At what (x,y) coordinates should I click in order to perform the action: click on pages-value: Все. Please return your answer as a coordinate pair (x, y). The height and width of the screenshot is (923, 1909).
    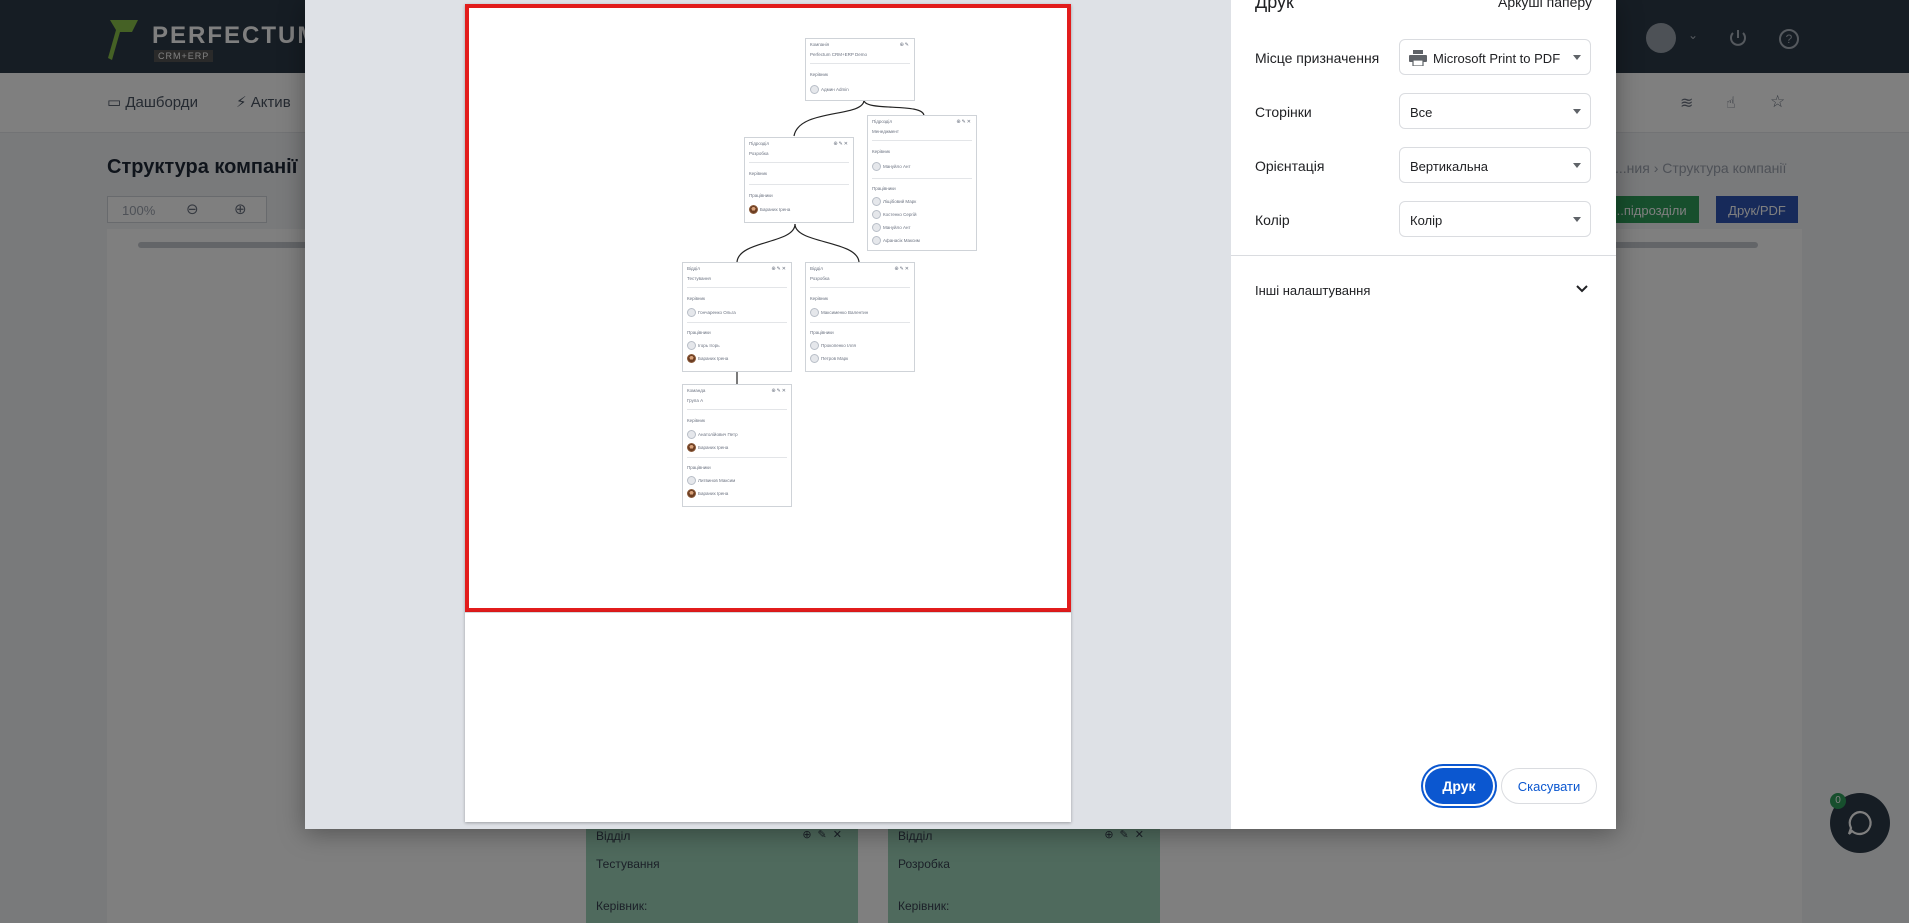
    Looking at the image, I should click on (1421, 112).